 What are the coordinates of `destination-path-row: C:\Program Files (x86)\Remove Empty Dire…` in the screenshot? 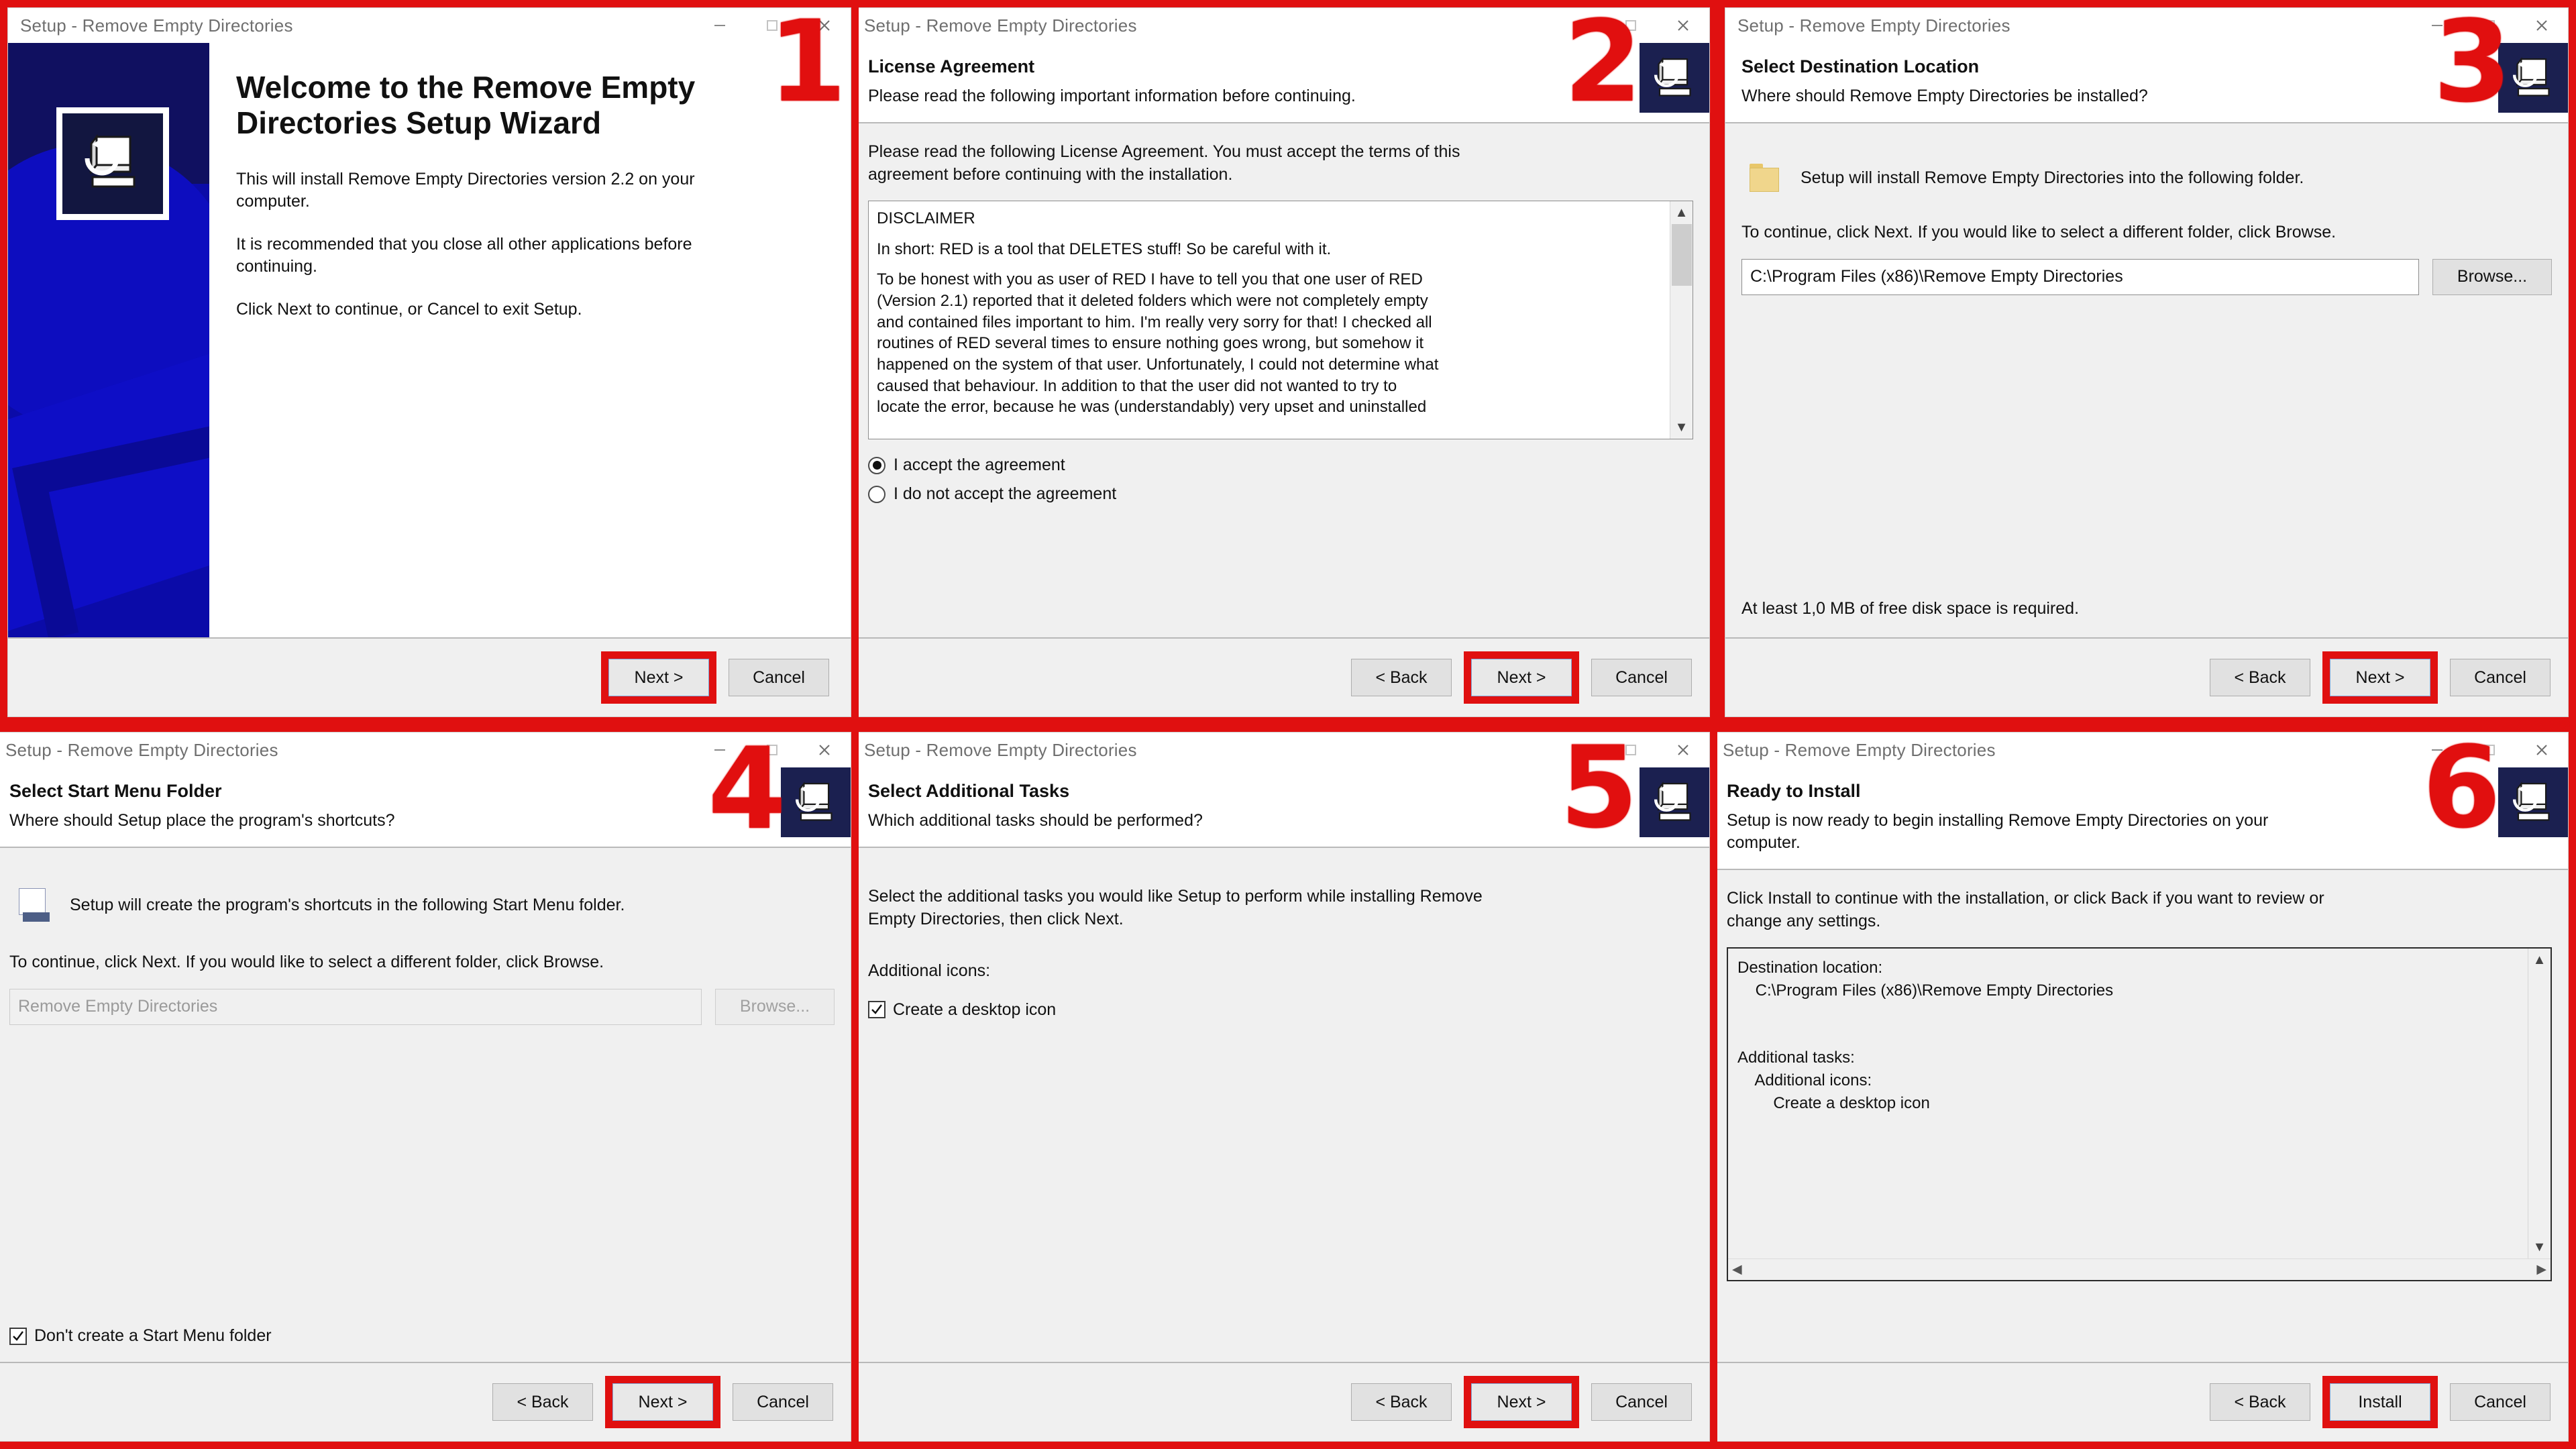 It's located at (2146, 276).